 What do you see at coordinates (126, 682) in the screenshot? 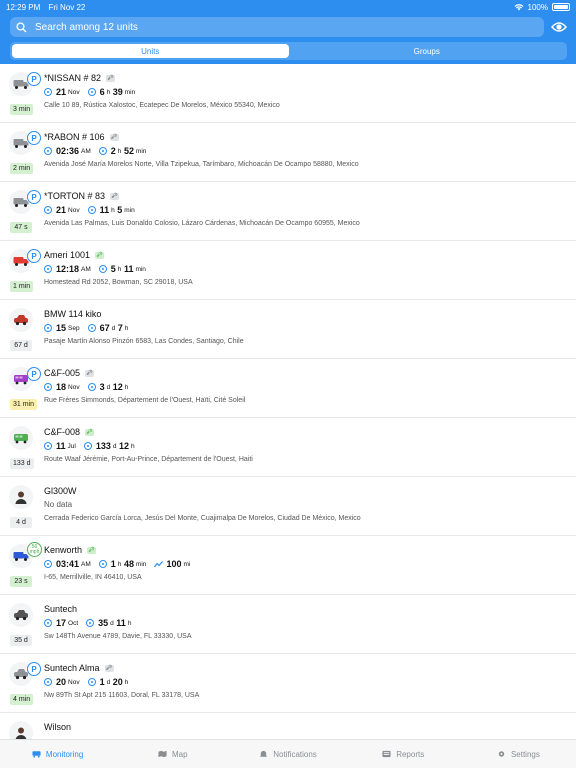
I see `duration-unit-2: h` at bounding box center [126, 682].